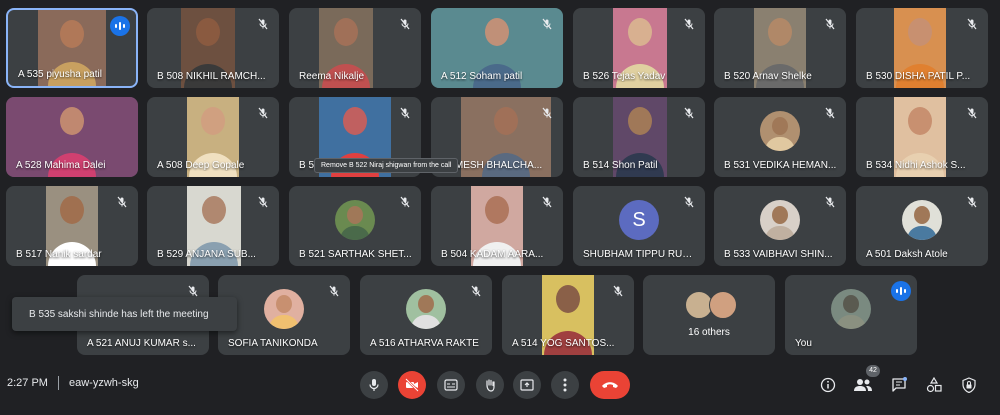 The image size is (1000, 415). Describe the element at coordinates (412, 385) in the screenshot. I see `camera-toggle-button` at that location.